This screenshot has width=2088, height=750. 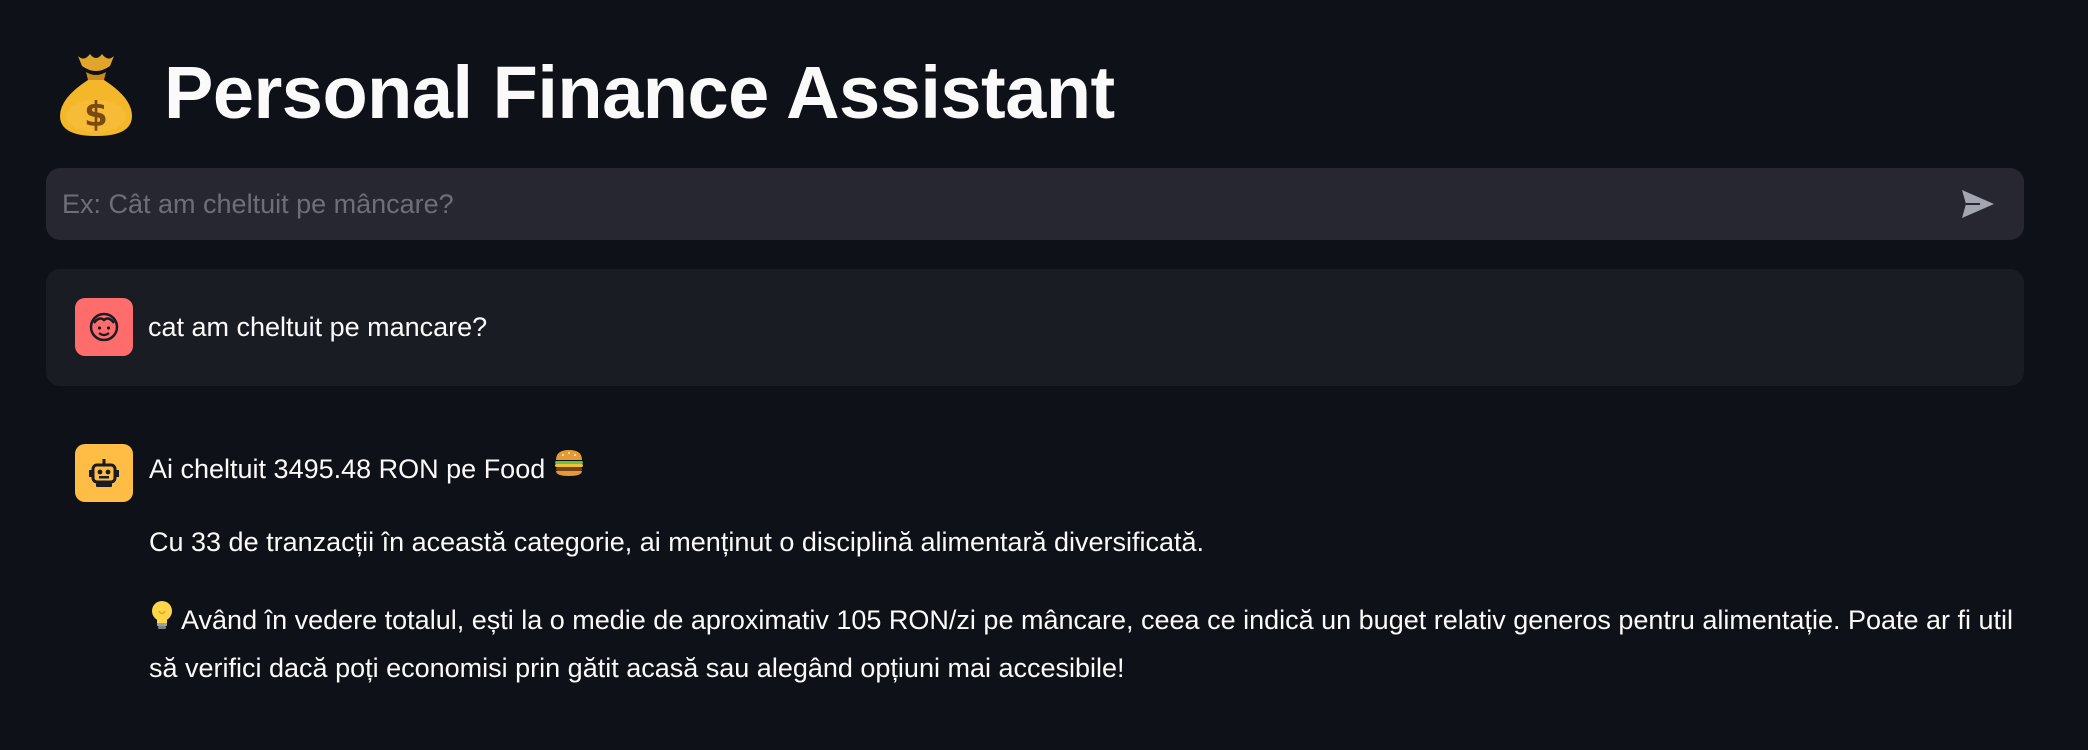 I want to click on chat-input-bar, so click(x=1035, y=204).